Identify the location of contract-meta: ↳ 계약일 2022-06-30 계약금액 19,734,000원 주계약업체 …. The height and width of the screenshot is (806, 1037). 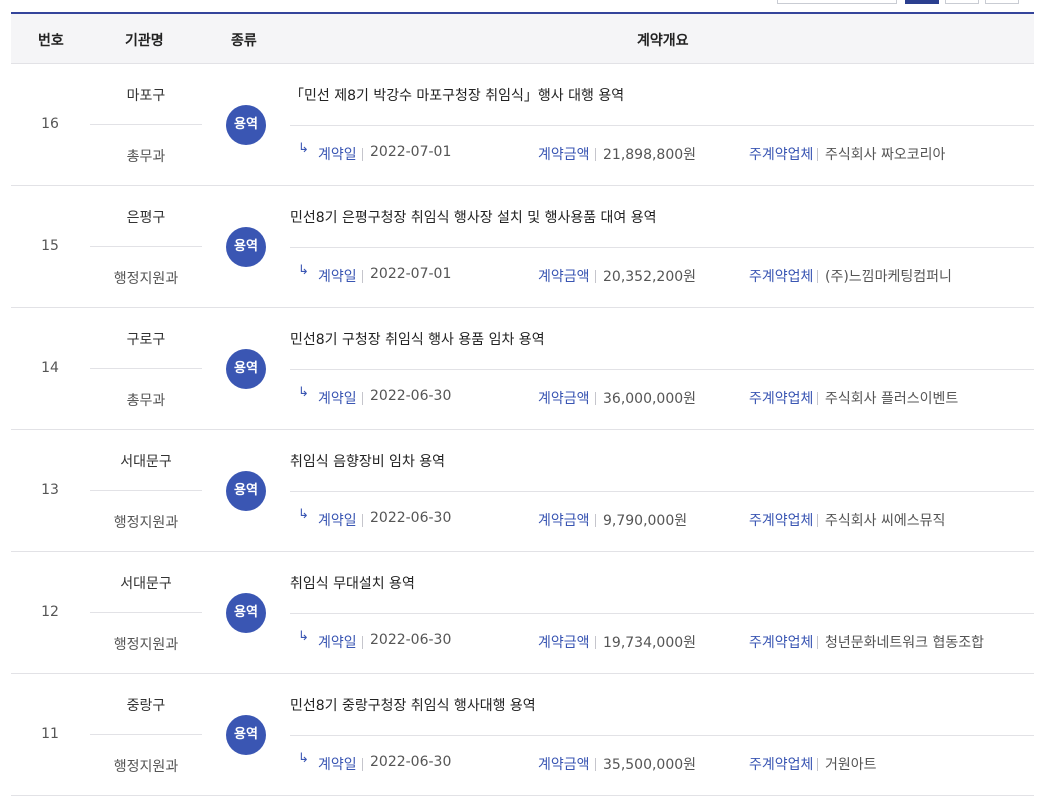
(662, 641).